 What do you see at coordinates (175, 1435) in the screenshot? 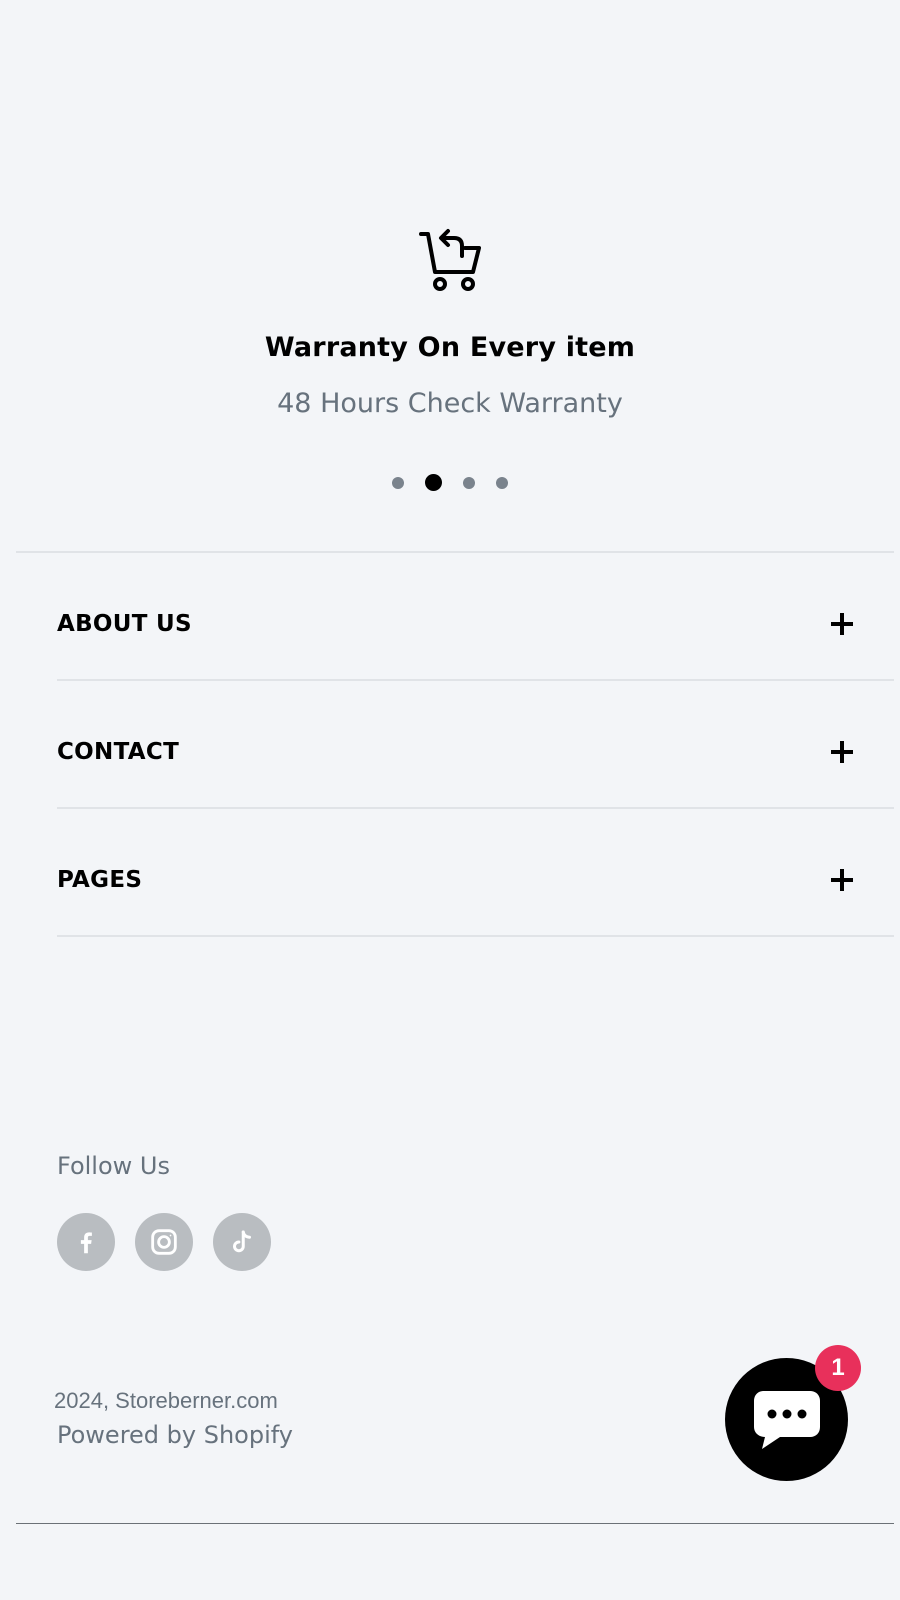
I see `powered-by-link: Powered by Shopify` at bounding box center [175, 1435].